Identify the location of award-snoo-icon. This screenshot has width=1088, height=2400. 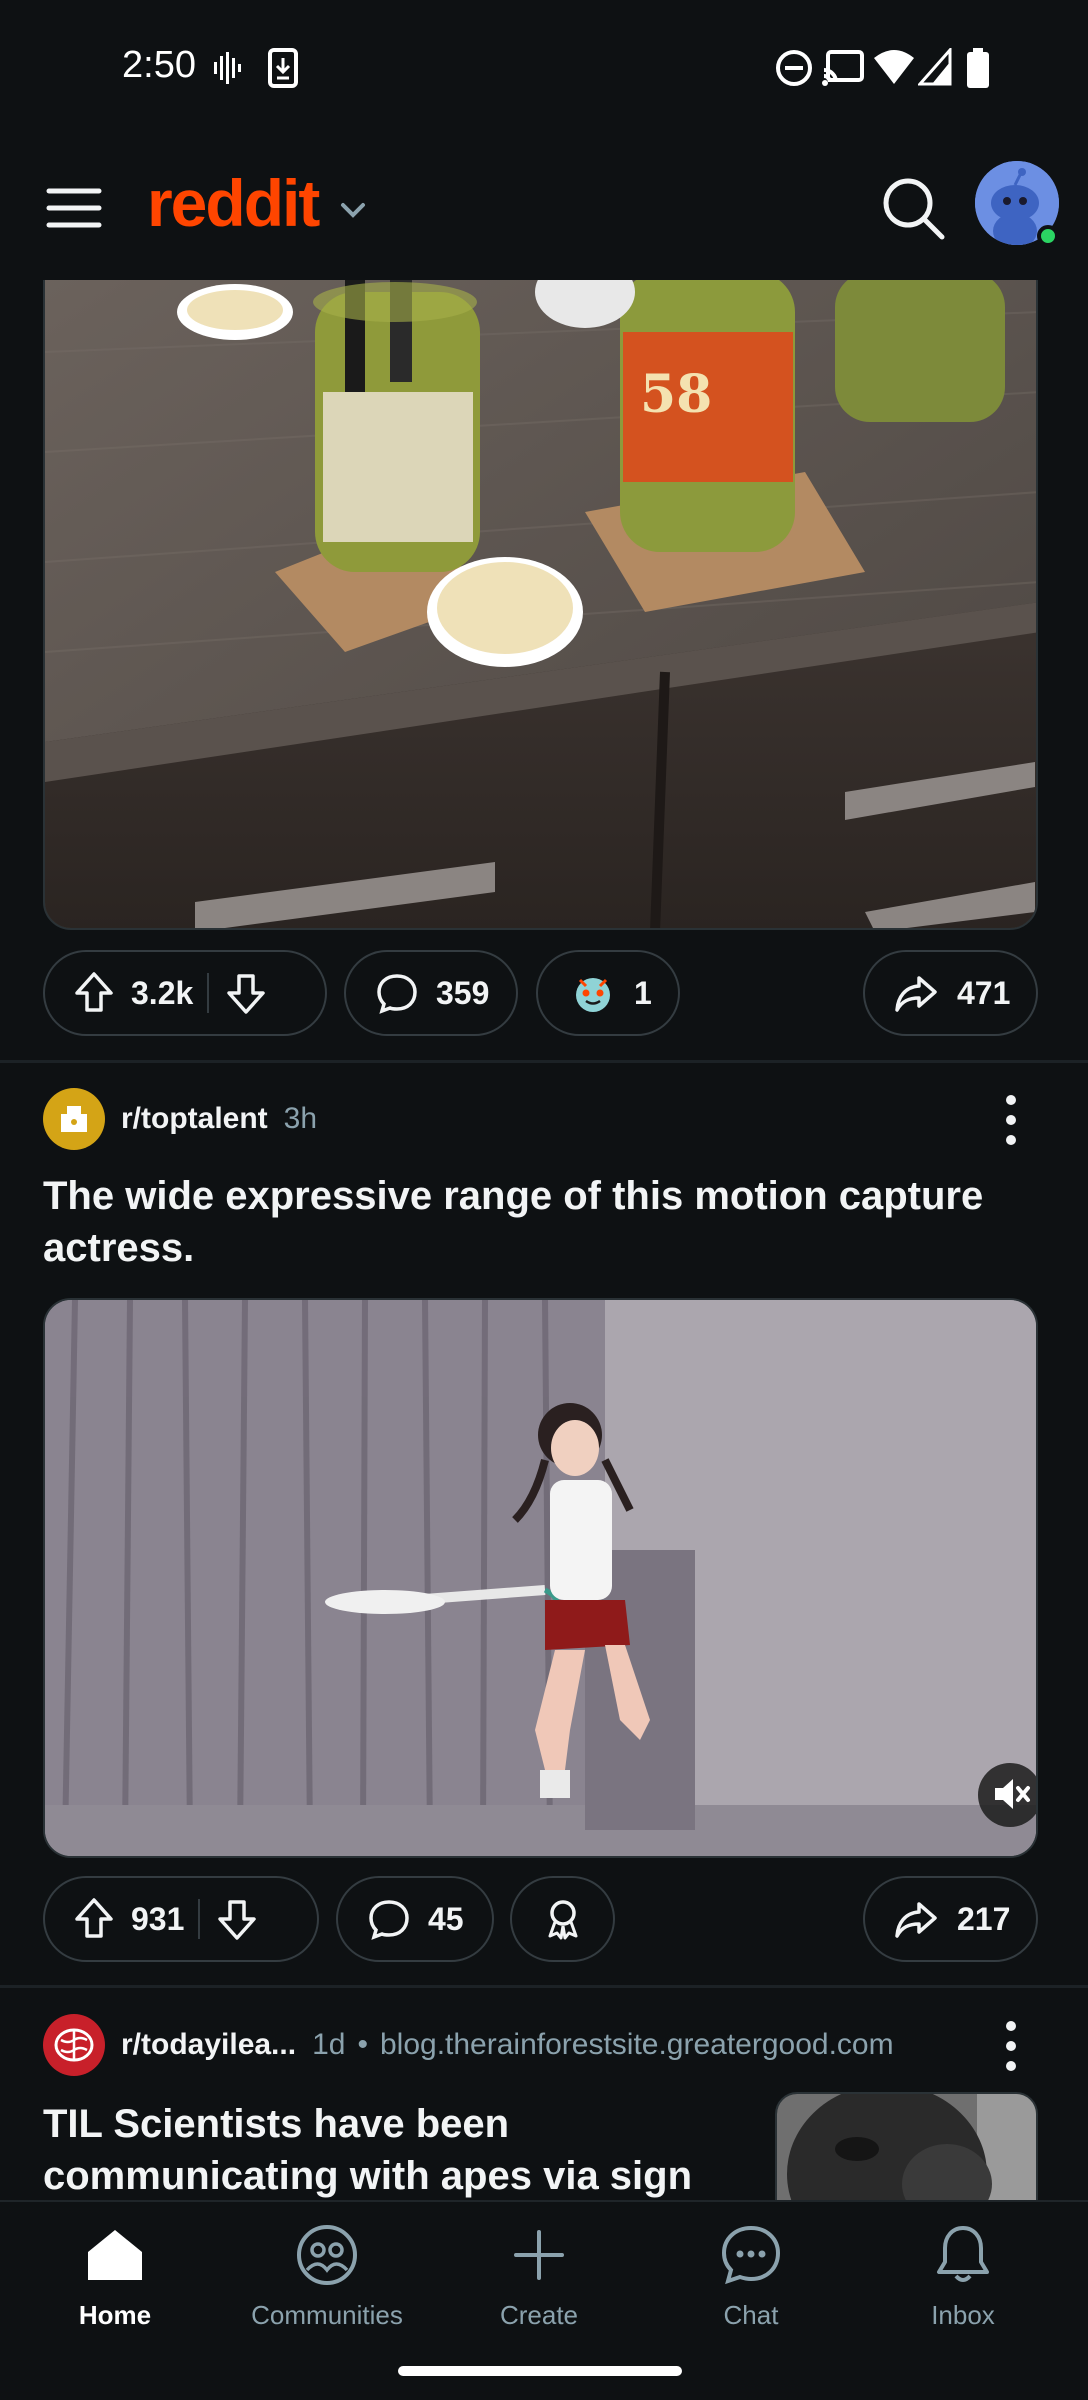
(593, 995).